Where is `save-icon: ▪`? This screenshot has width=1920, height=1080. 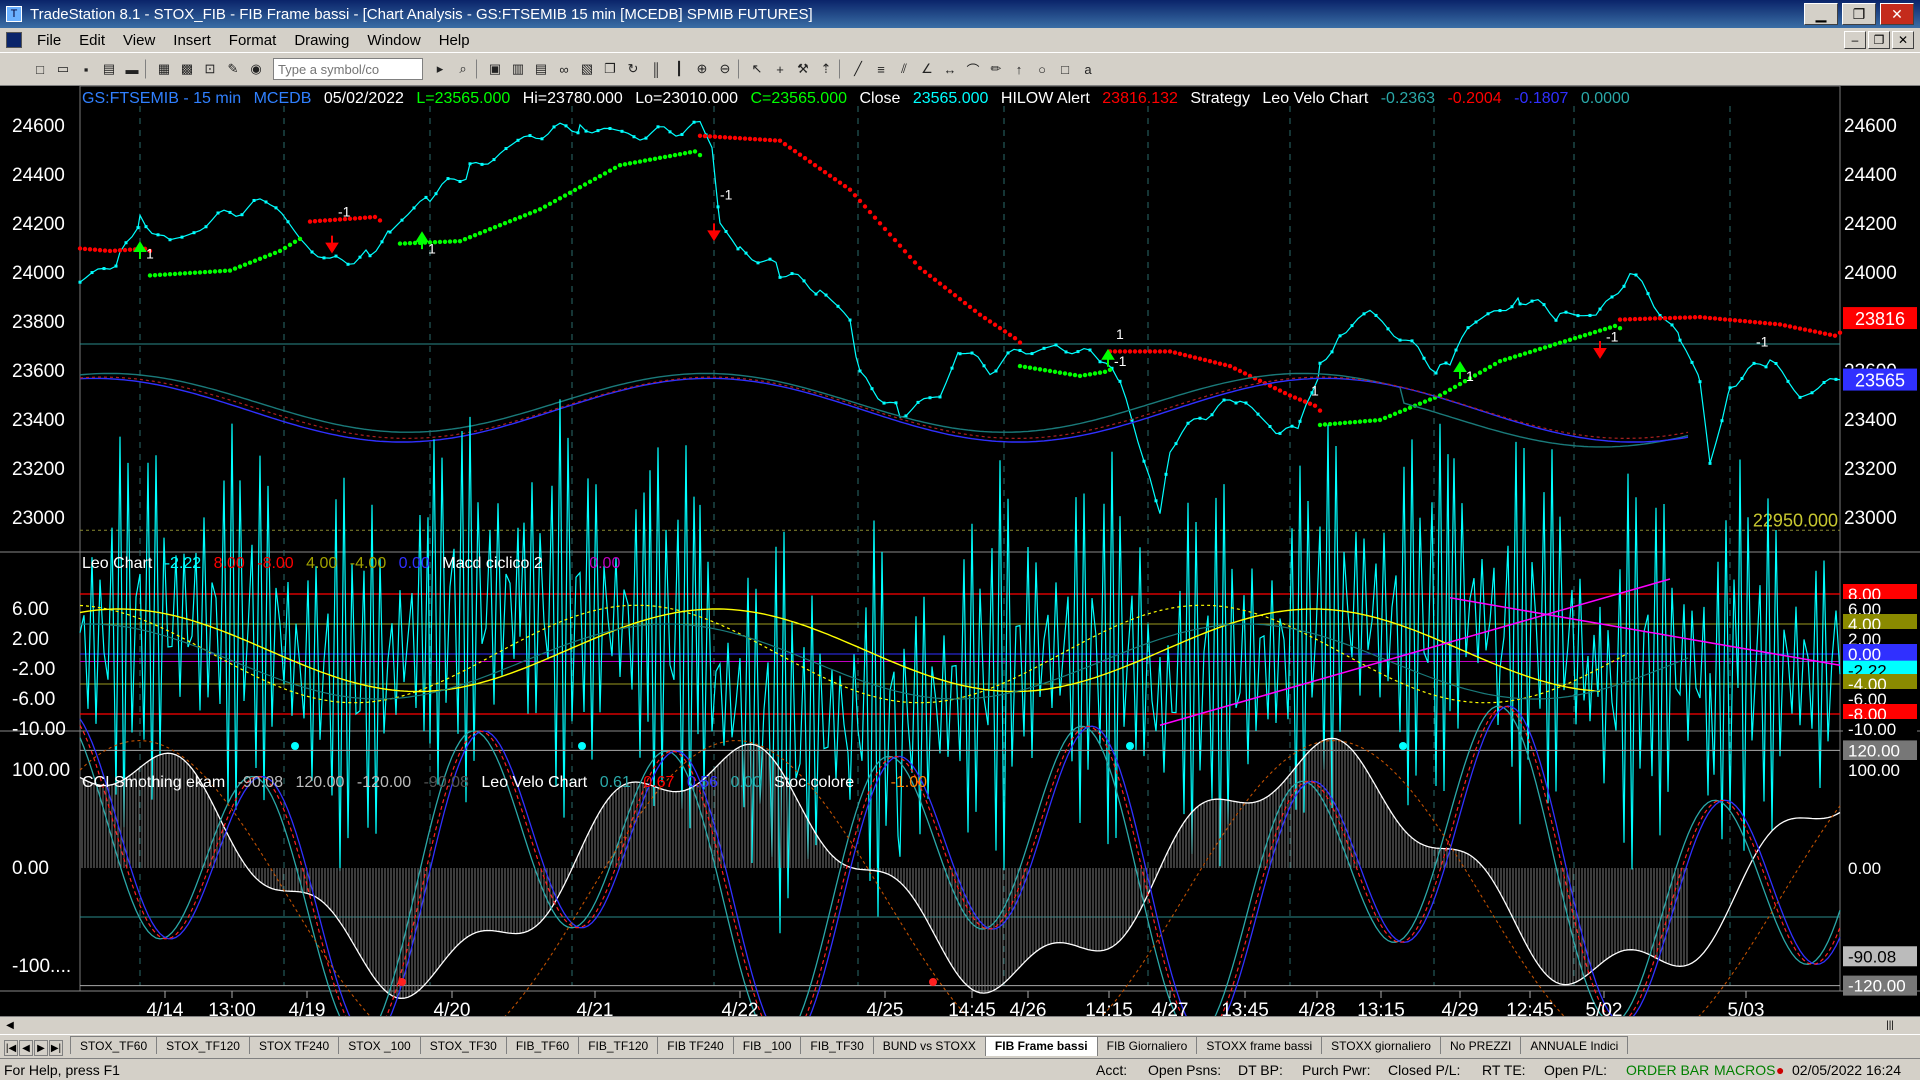 save-icon: ▪ is located at coordinates (86, 69).